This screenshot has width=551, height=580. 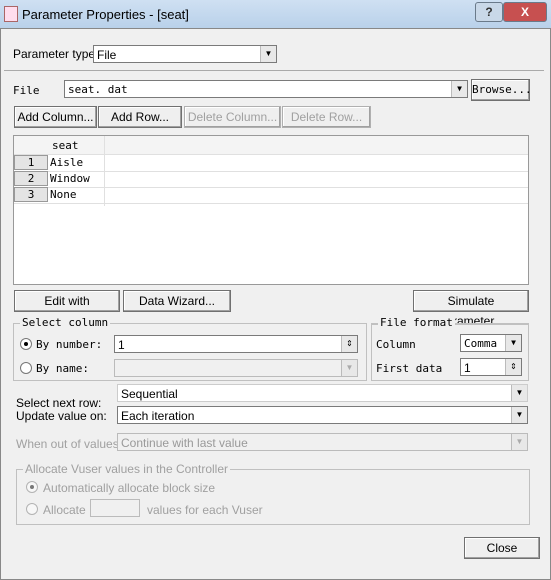 What do you see at coordinates (525, 12) in the screenshot?
I see `close-window-button: X` at bounding box center [525, 12].